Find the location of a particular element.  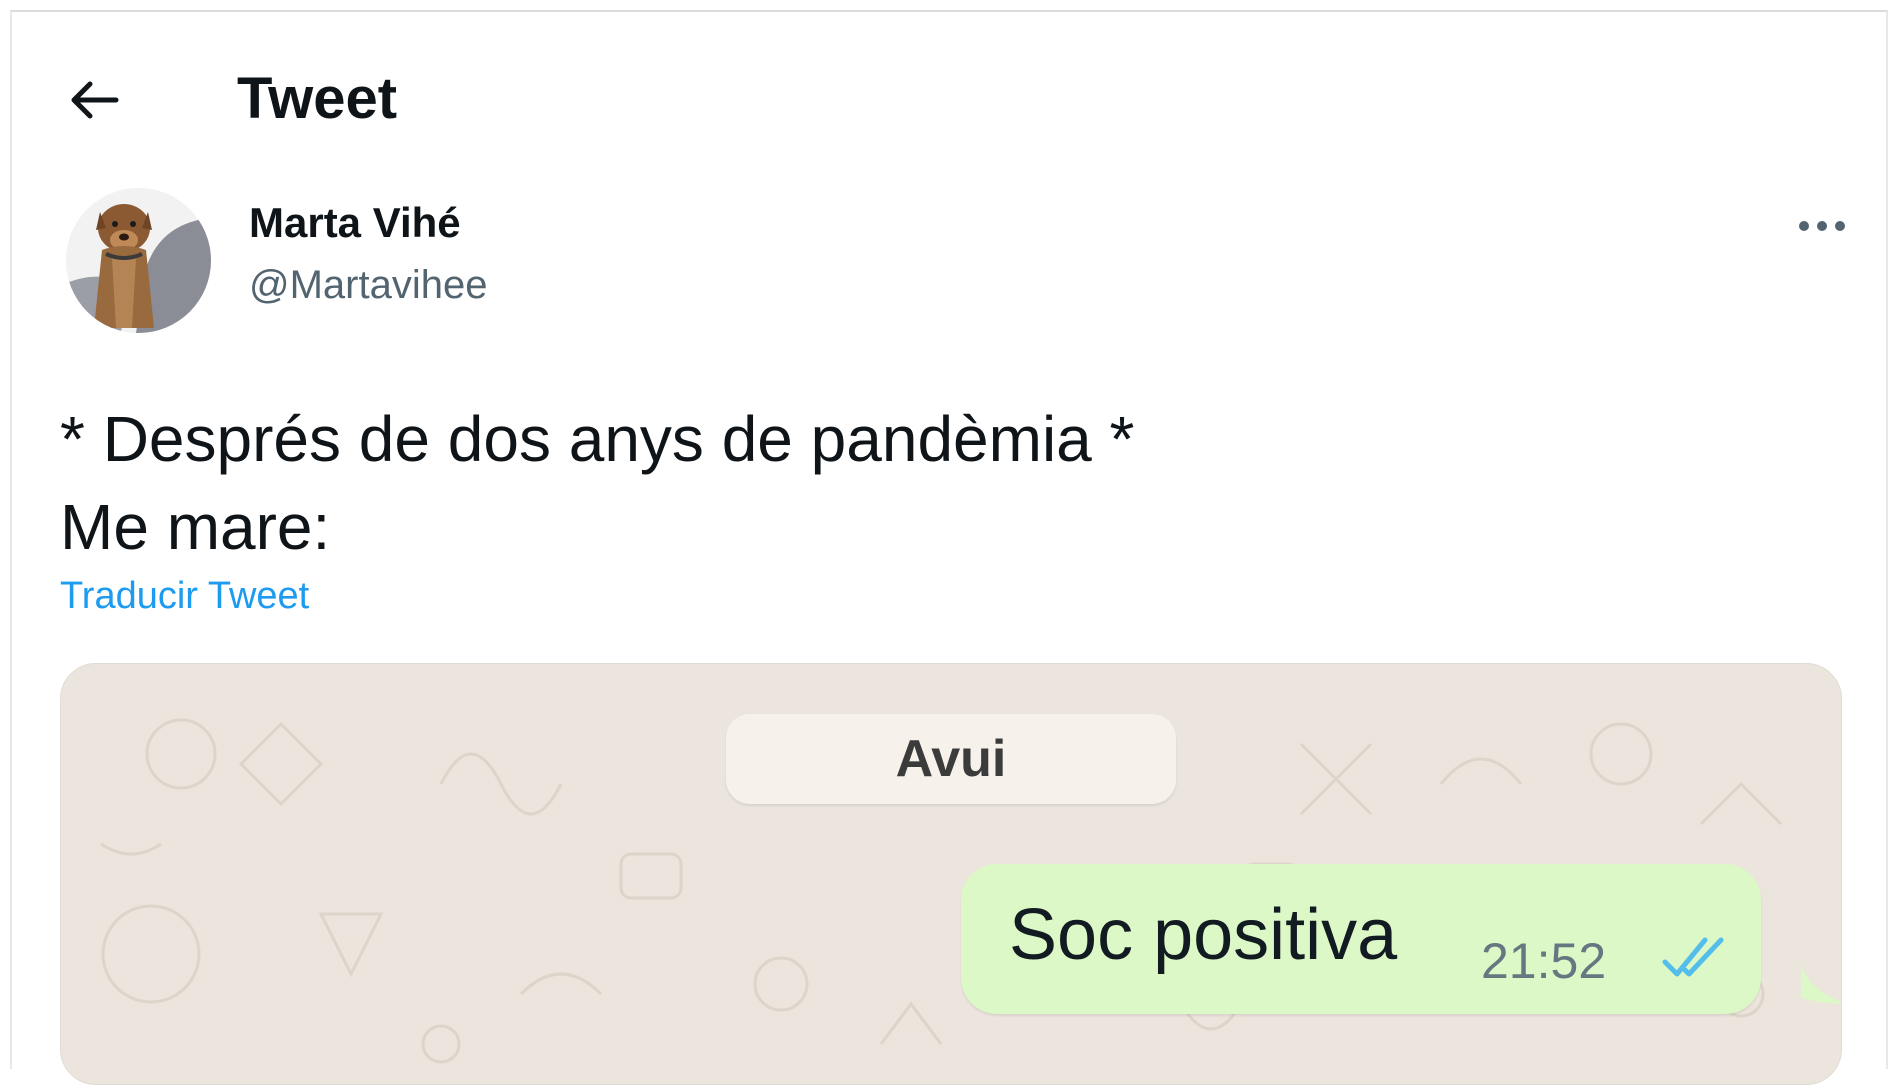

more-horizontal-icon is located at coordinates (1822, 228).